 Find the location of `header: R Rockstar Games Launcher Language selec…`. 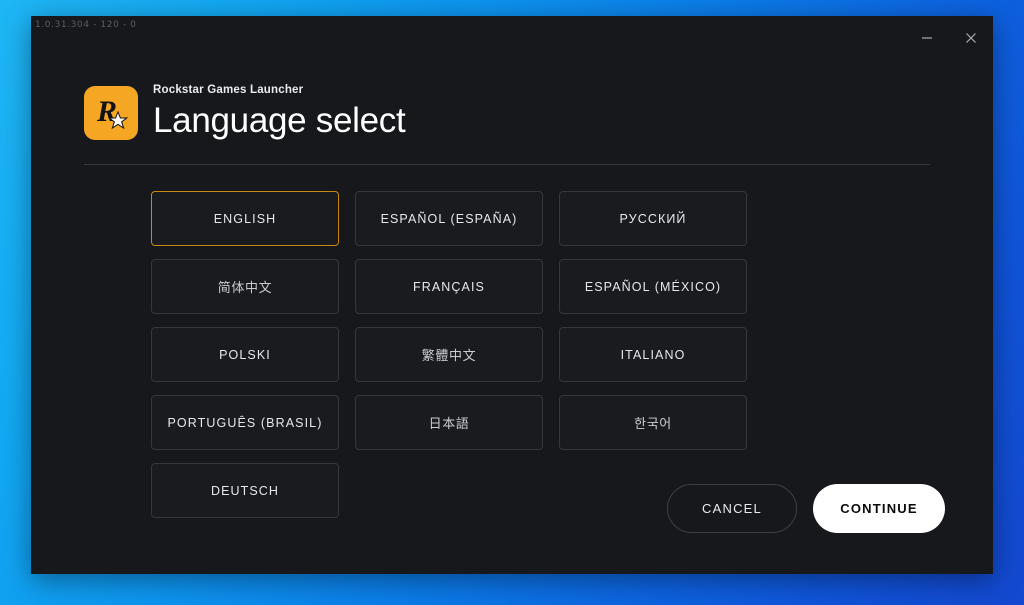

header: R Rockstar Games Launcher Language selec… is located at coordinates (507, 117).